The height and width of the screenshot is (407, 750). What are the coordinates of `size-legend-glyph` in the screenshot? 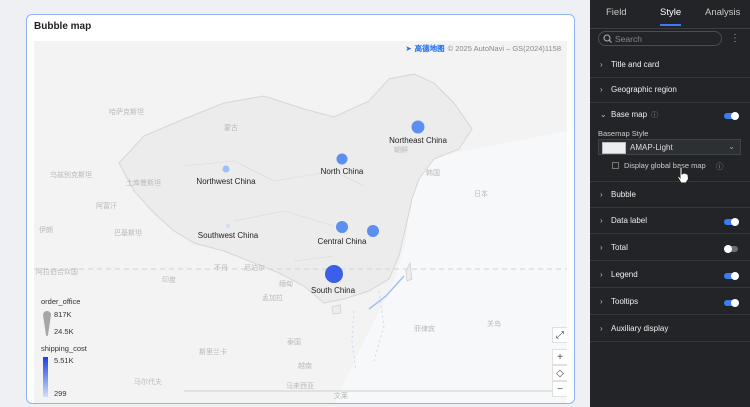 It's located at (47, 323).